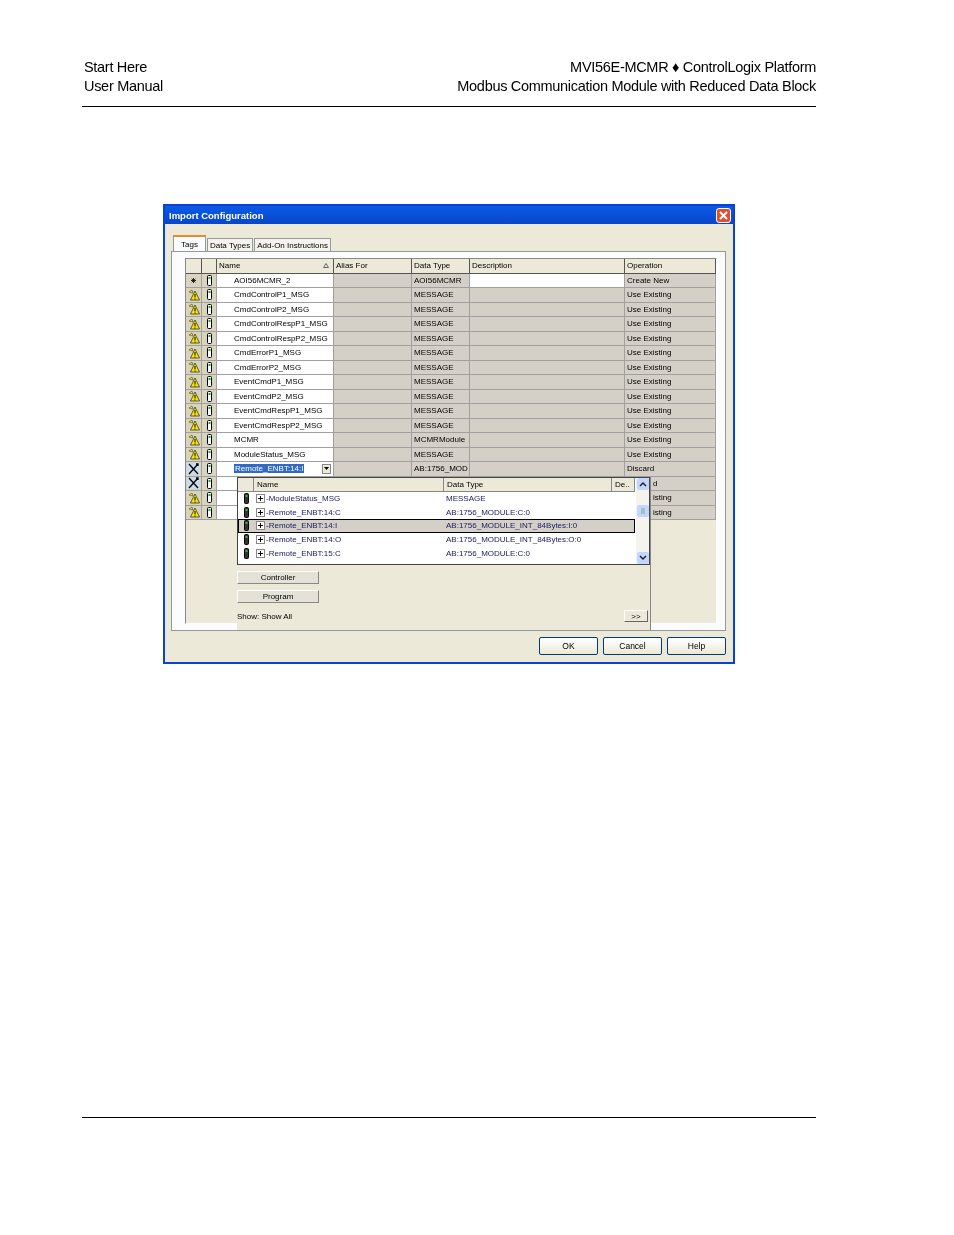 This screenshot has height=1235, width=954. What do you see at coordinates (441, 440) in the screenshot?
I see `table-cell: MCMRModule` at bounding box center [441, 440].